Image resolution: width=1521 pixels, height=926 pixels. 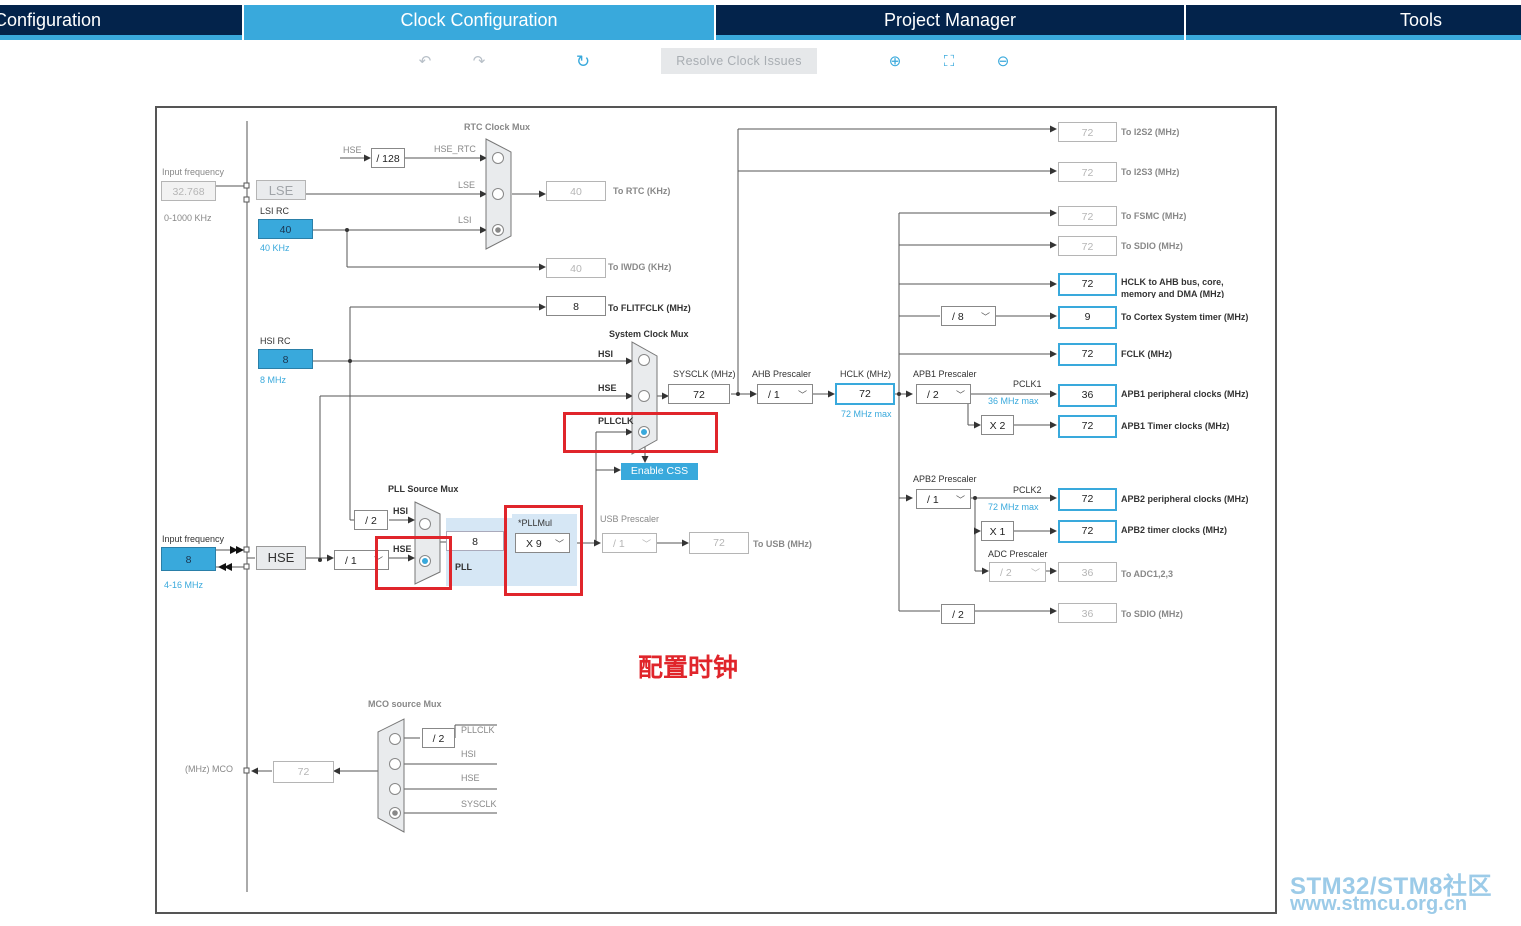 I want to click on mco-source-mux-title: MCO source Mux, so click(x=405, y=704).